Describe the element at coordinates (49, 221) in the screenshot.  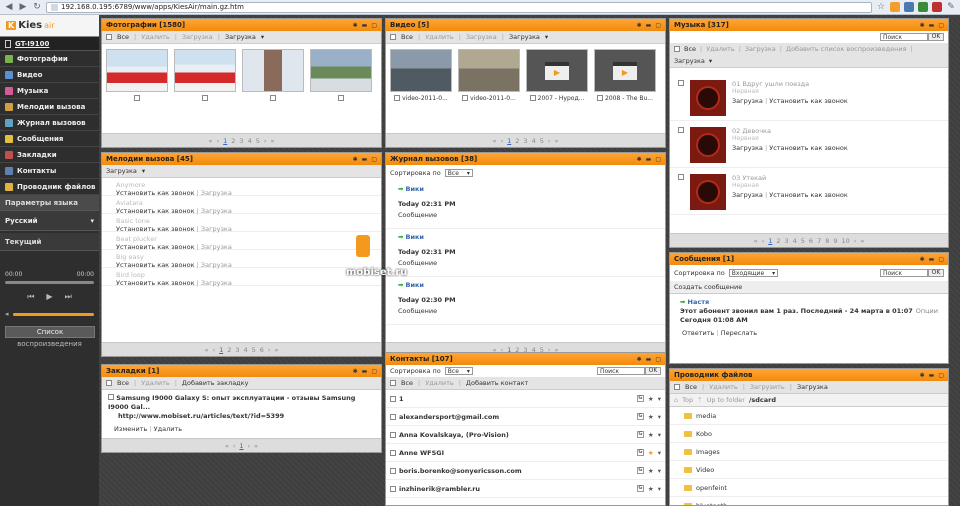
I see `language-select: Русский ▾` at that location.